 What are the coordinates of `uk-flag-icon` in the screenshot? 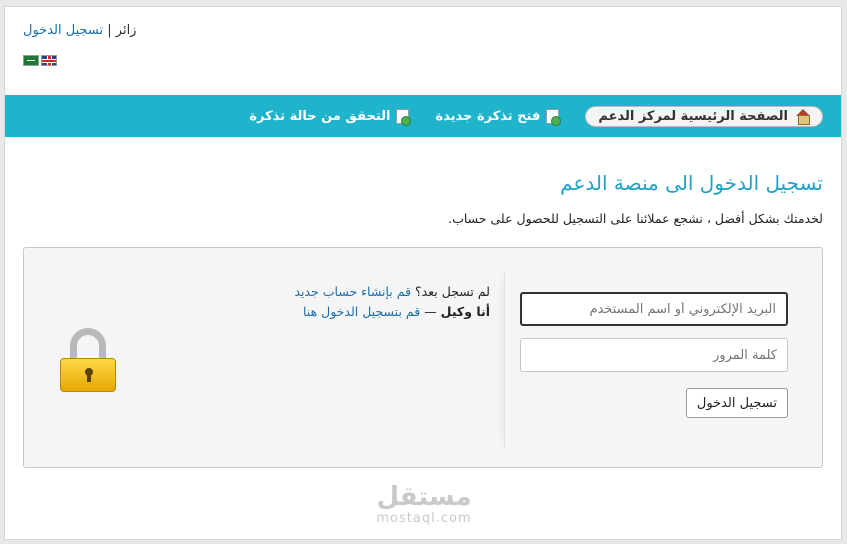 It's located at (49, 60).